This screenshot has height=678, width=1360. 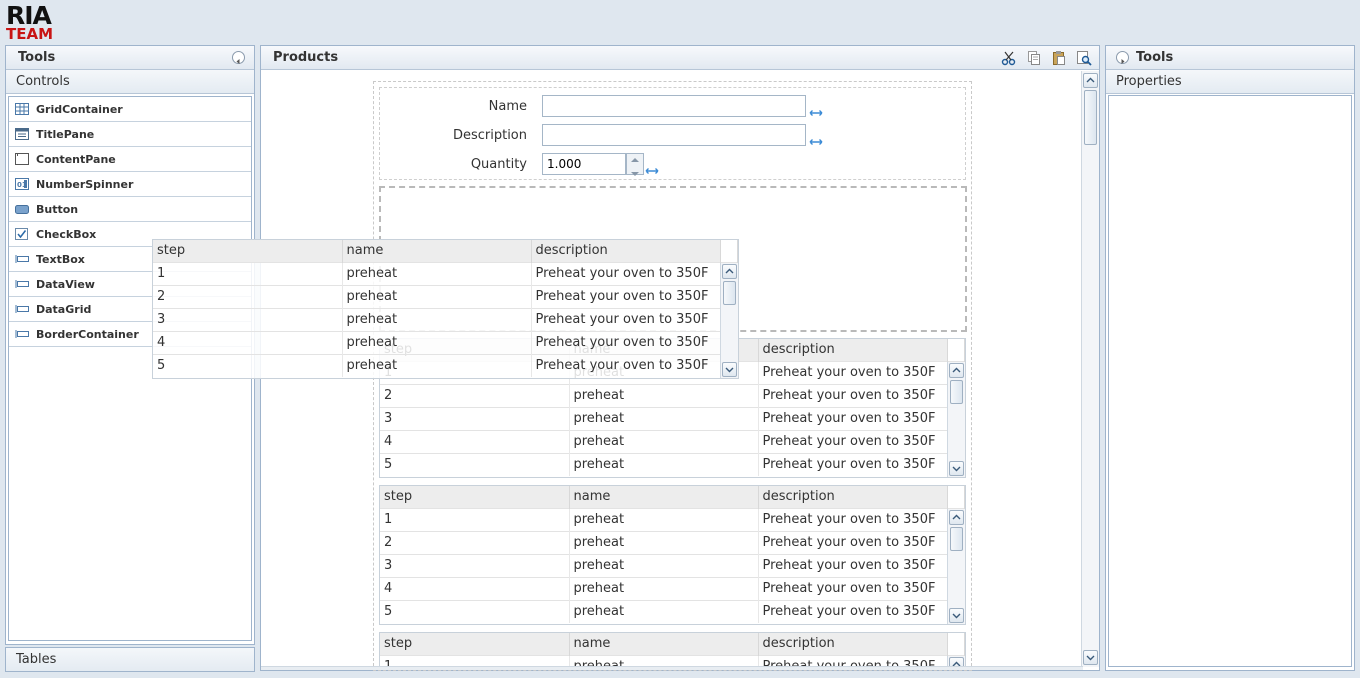 I want to click on control-content-pane: ContentPane, so click(x=130, y=159).